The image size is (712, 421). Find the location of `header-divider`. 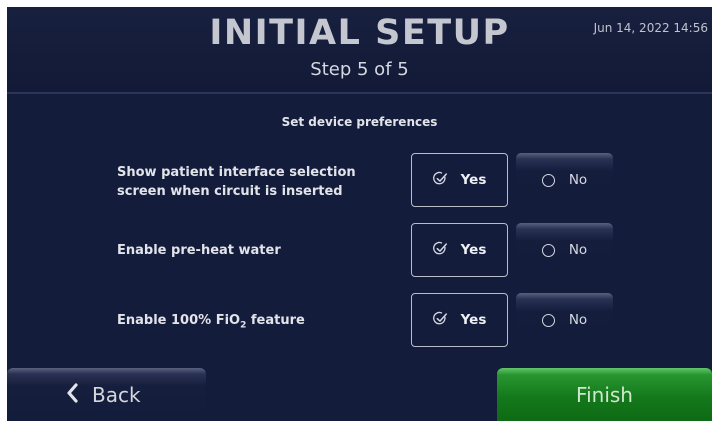

header-divider is located at coordinates (359, 93).